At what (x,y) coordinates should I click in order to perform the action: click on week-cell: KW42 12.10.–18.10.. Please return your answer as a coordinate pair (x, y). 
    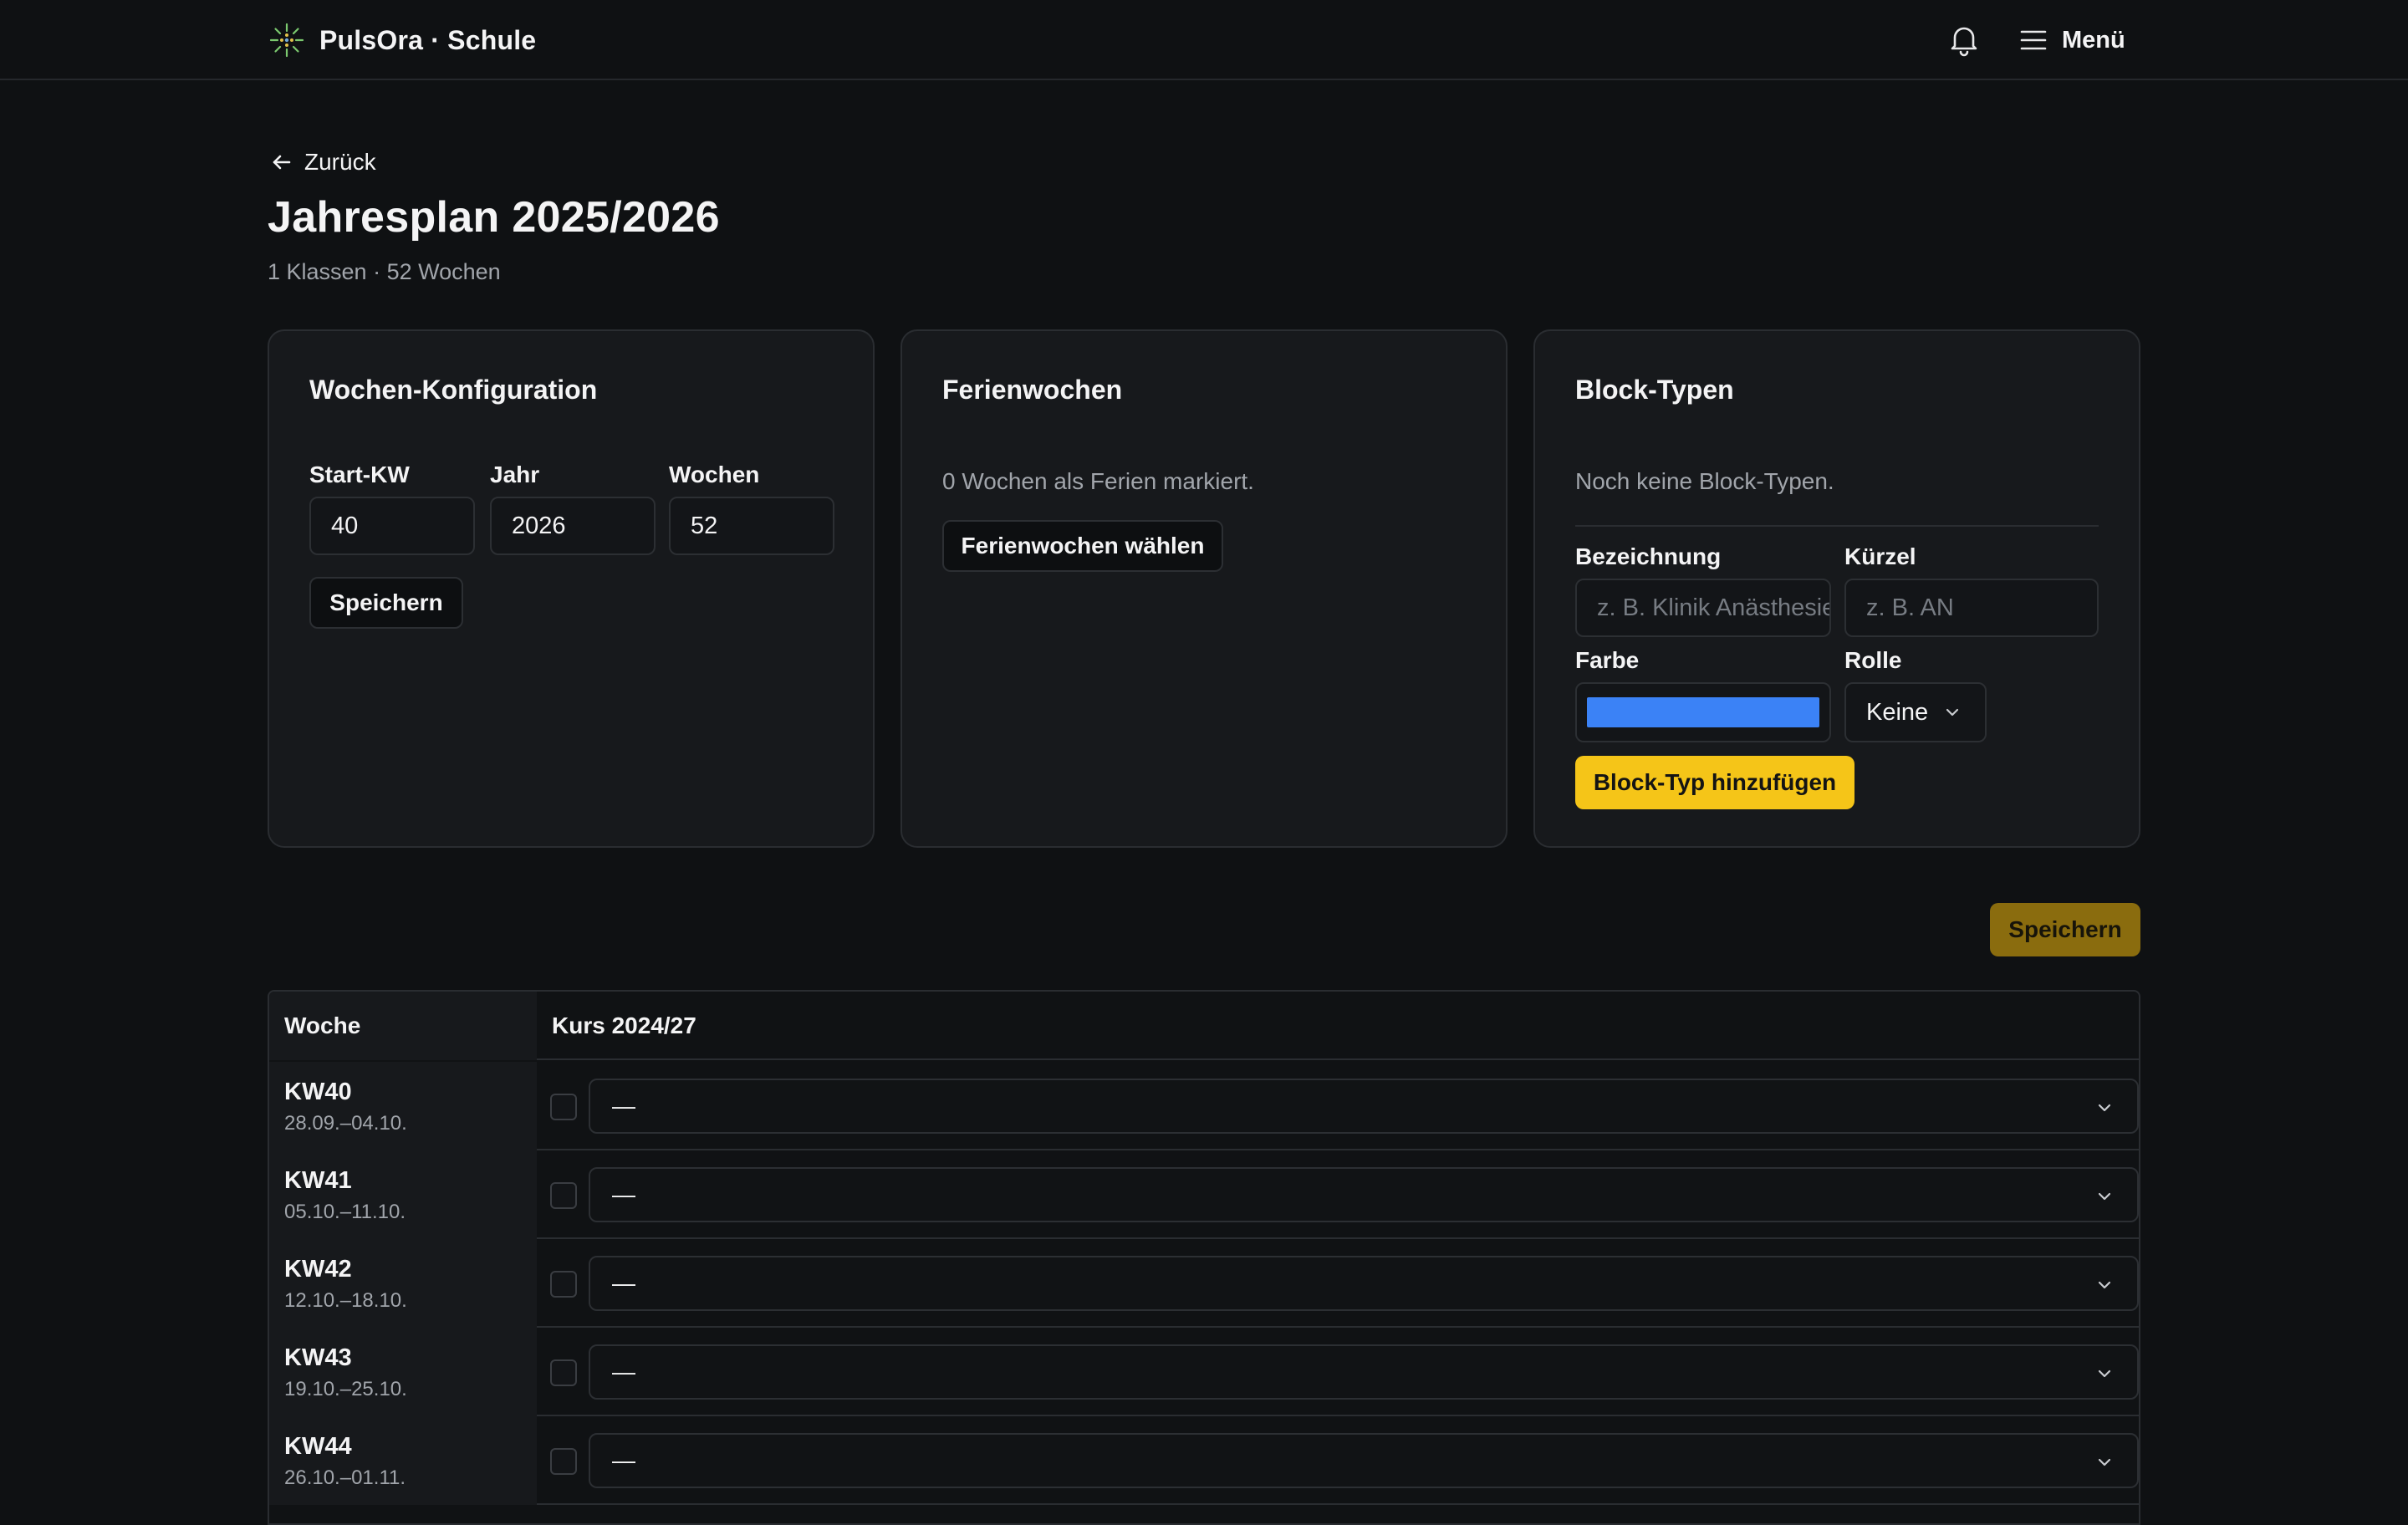
    Looking at the image, I should click on (403, 1283).